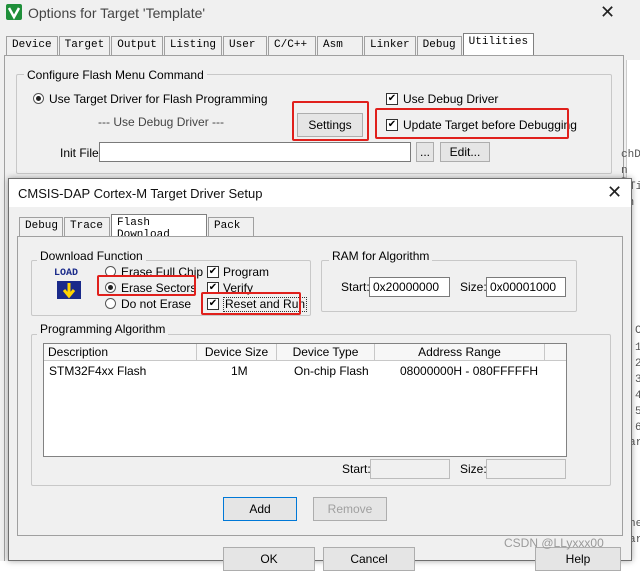 The height and width of the screenshot is (571, 640). I want to click on init-file-input, so click(255, 152).